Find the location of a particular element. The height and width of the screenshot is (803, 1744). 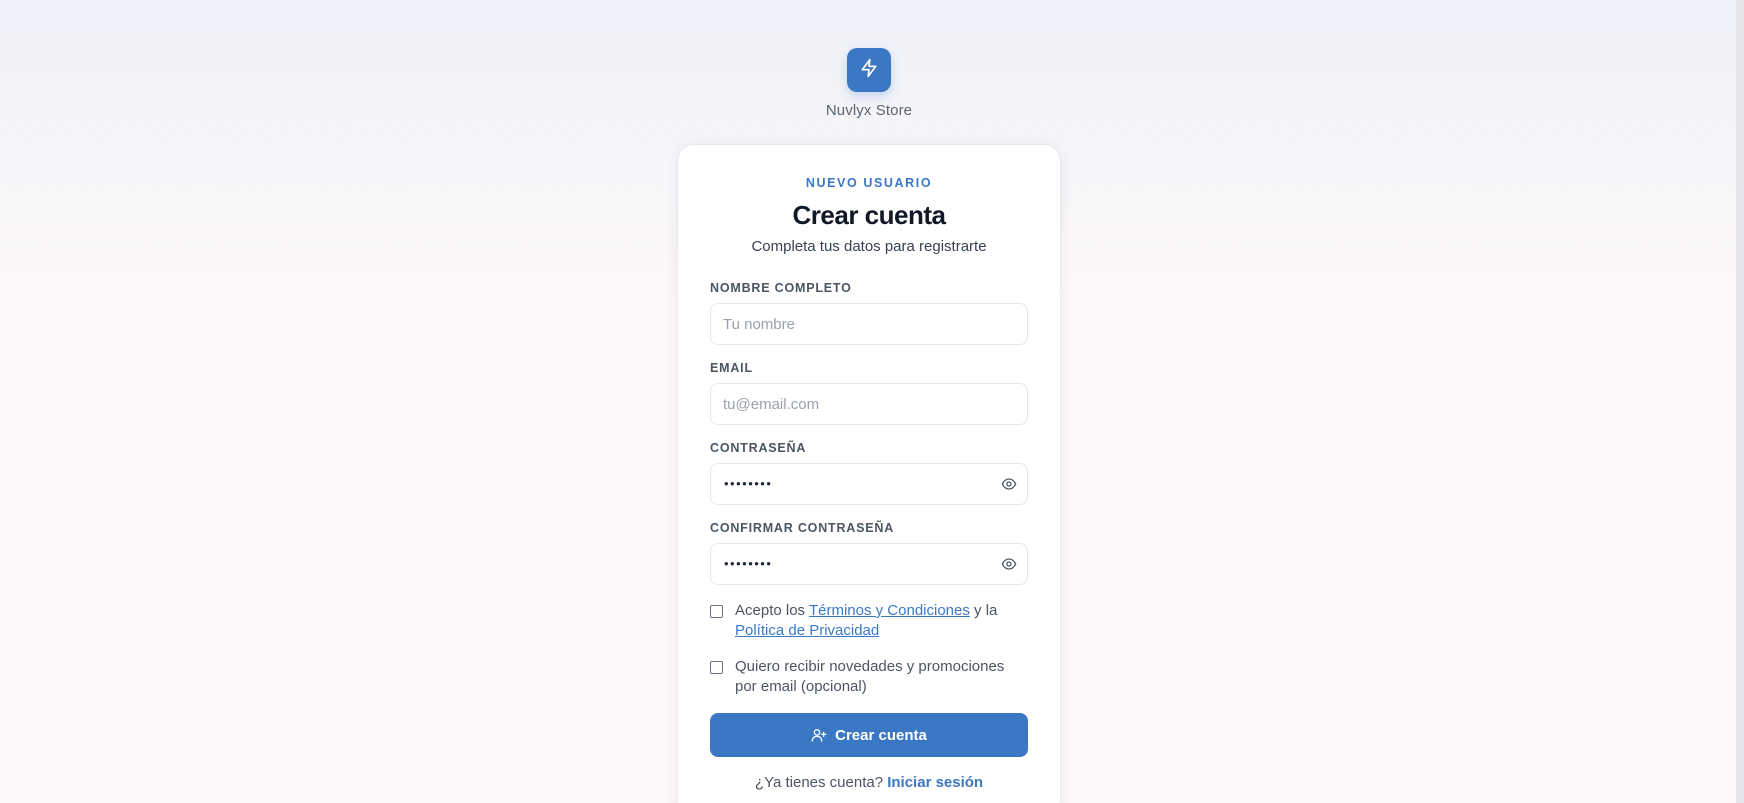

create-account-label: Crear cuenta is located at coordinates (881, 735).